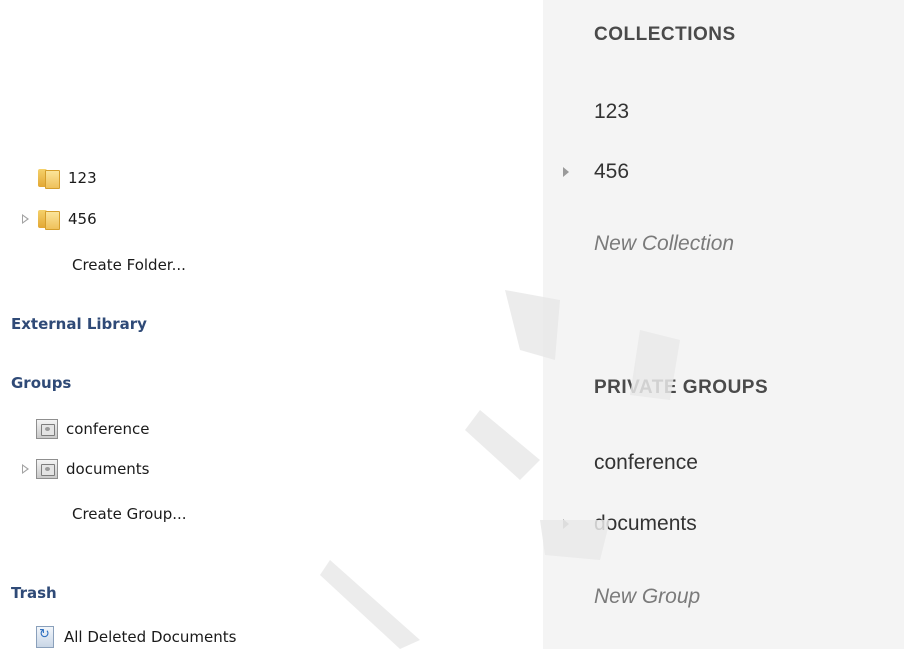 Image resolution: width=904 pixels, height=649 pixels. What do you see at coordinates (665, 34) in the screenshot?
I see `collections-title: COLLECTIONS` at bounding box center [665, 34].